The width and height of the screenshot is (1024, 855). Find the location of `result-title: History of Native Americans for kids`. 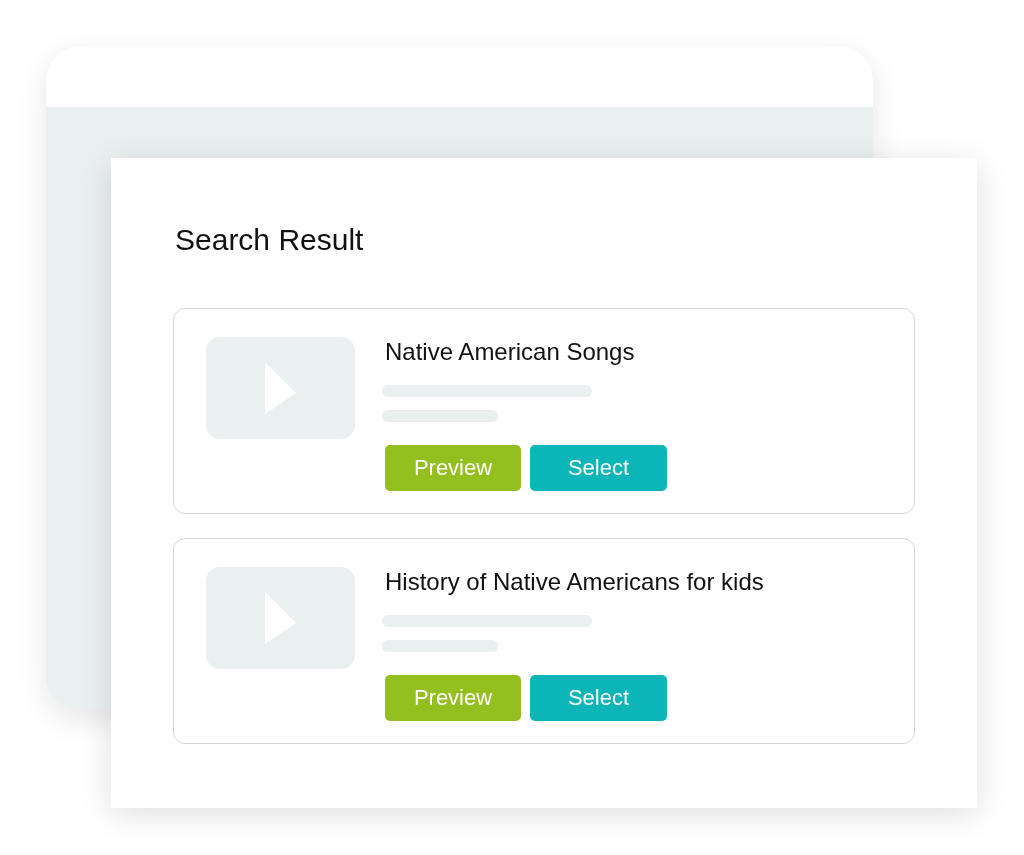

result-title: History of Native Americans for kids is located at coordinates (574, 582).